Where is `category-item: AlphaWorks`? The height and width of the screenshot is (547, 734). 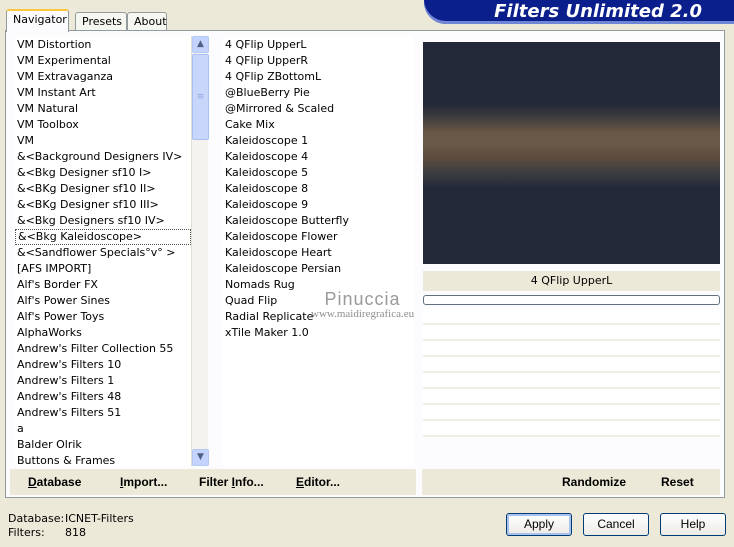
category-item: AlphaWorks is located at coordinates (103, 333).